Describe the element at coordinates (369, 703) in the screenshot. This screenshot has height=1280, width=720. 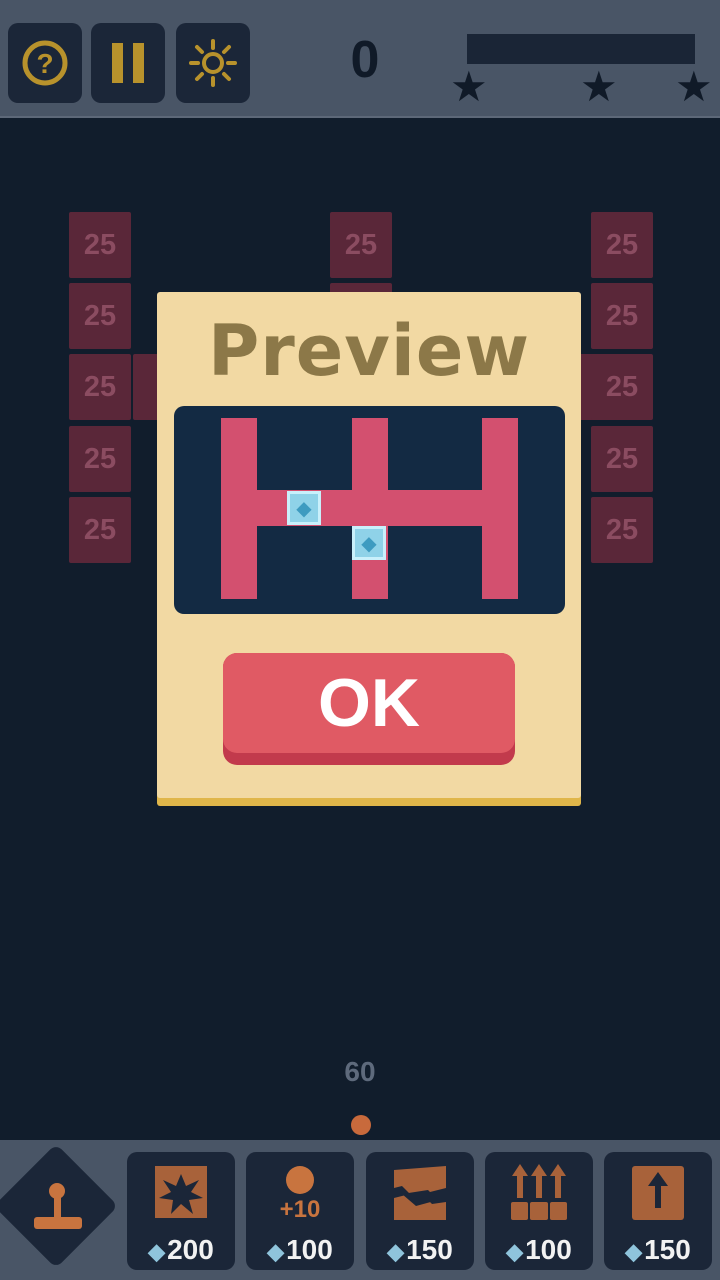
I see `ok-button-label: OK` at that location.